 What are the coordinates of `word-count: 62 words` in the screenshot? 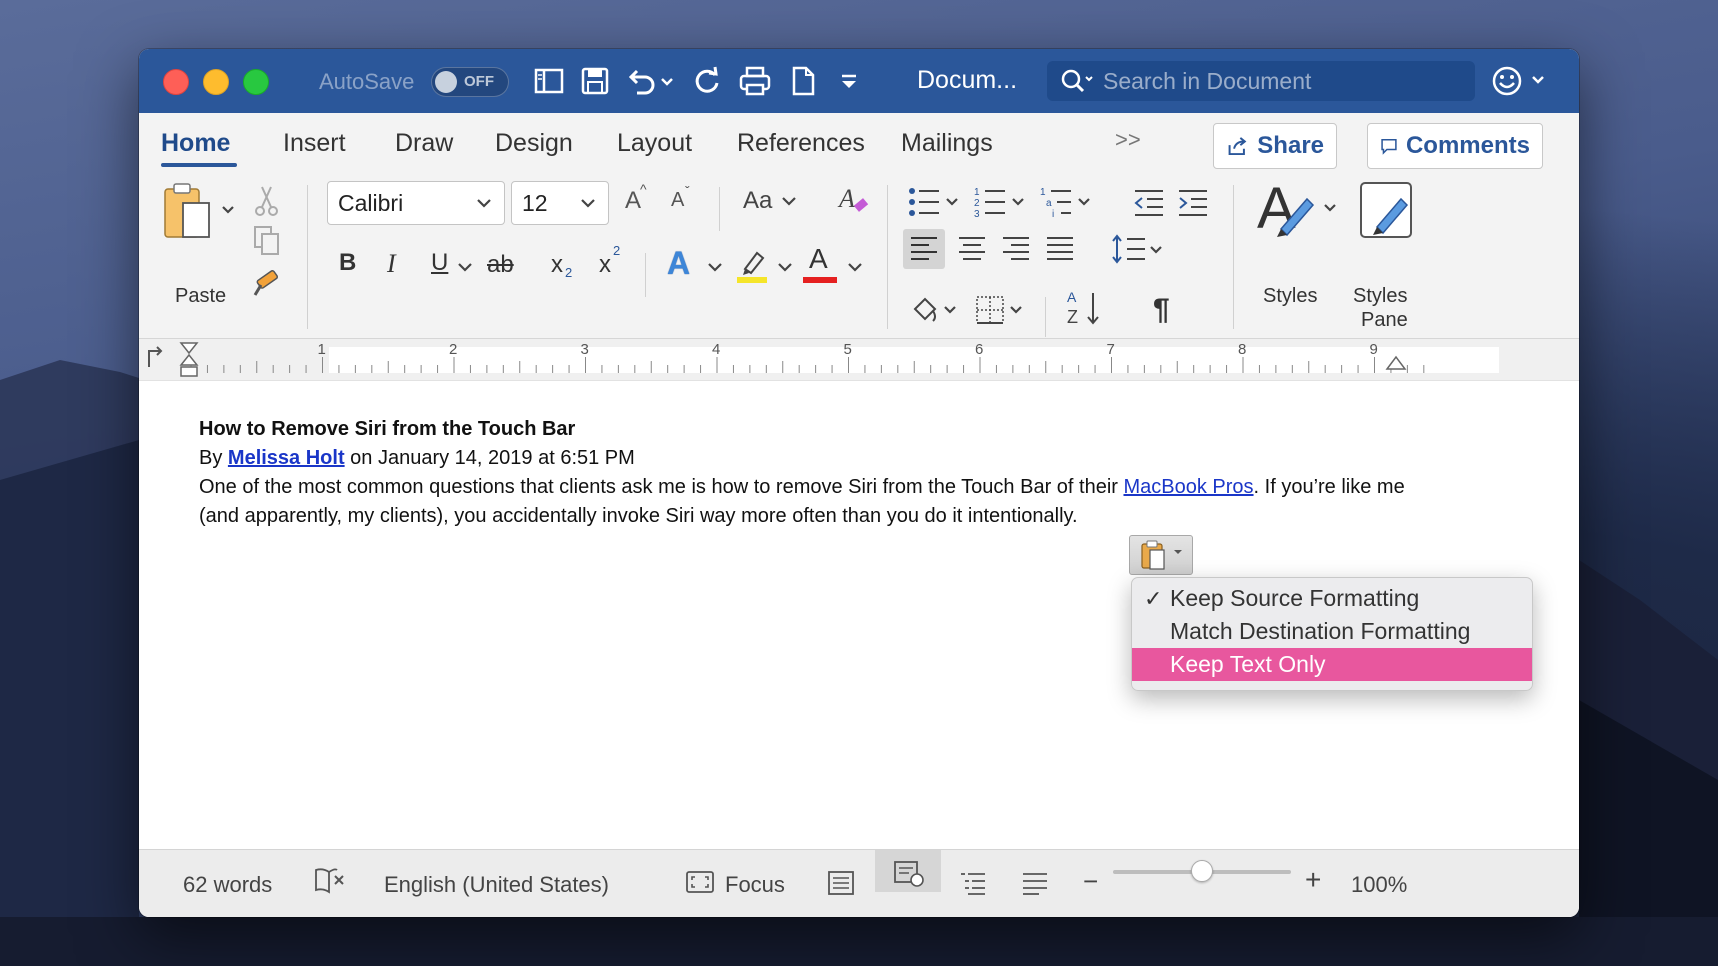 It's located at (227, 885).